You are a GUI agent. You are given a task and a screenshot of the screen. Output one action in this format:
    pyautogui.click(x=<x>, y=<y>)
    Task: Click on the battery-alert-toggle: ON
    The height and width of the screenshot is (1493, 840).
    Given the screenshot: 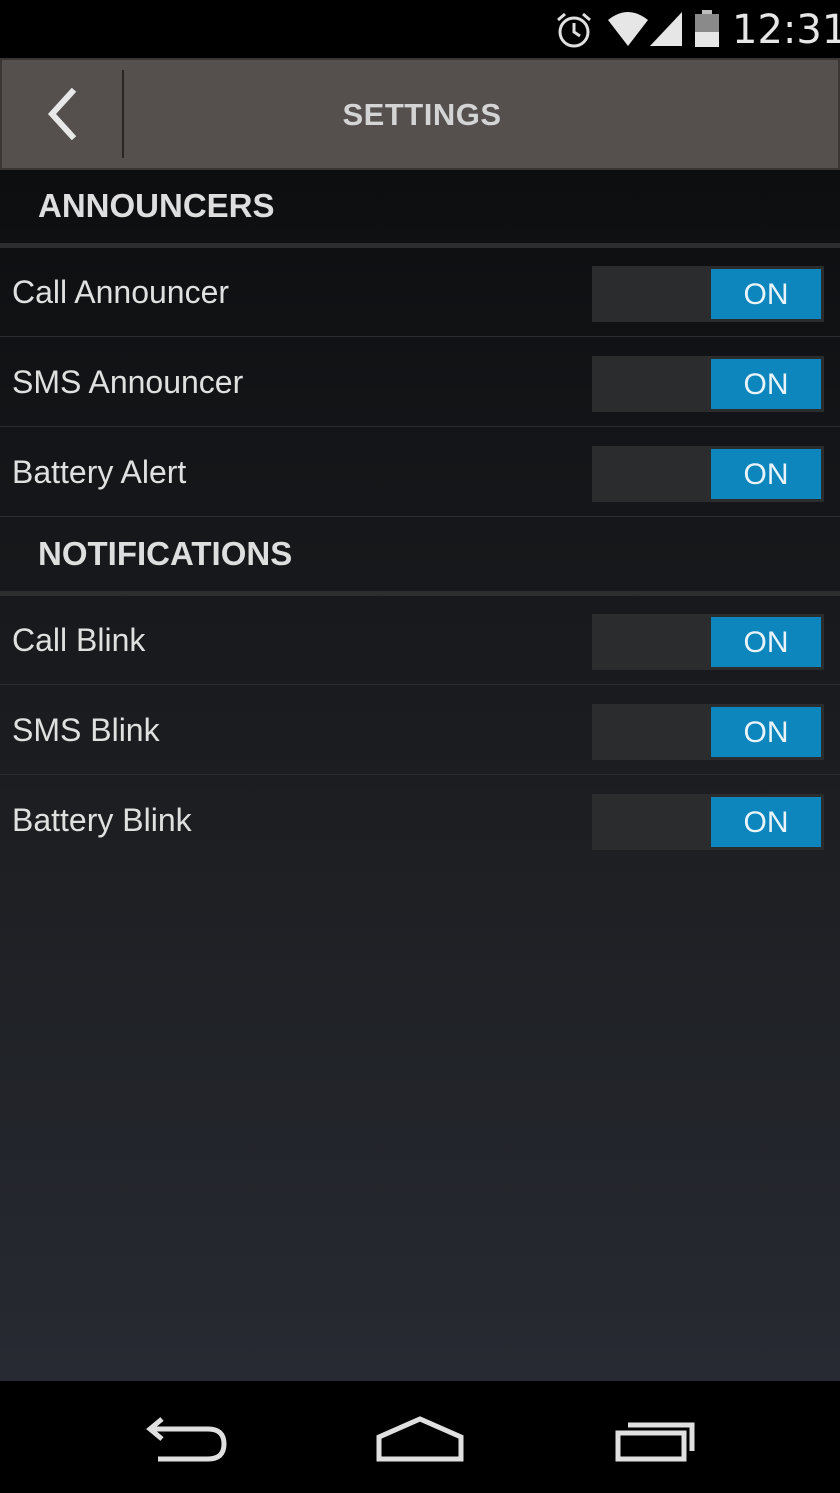 What is the action you would take?
    pyautogui.click(x=708, y=474)
    